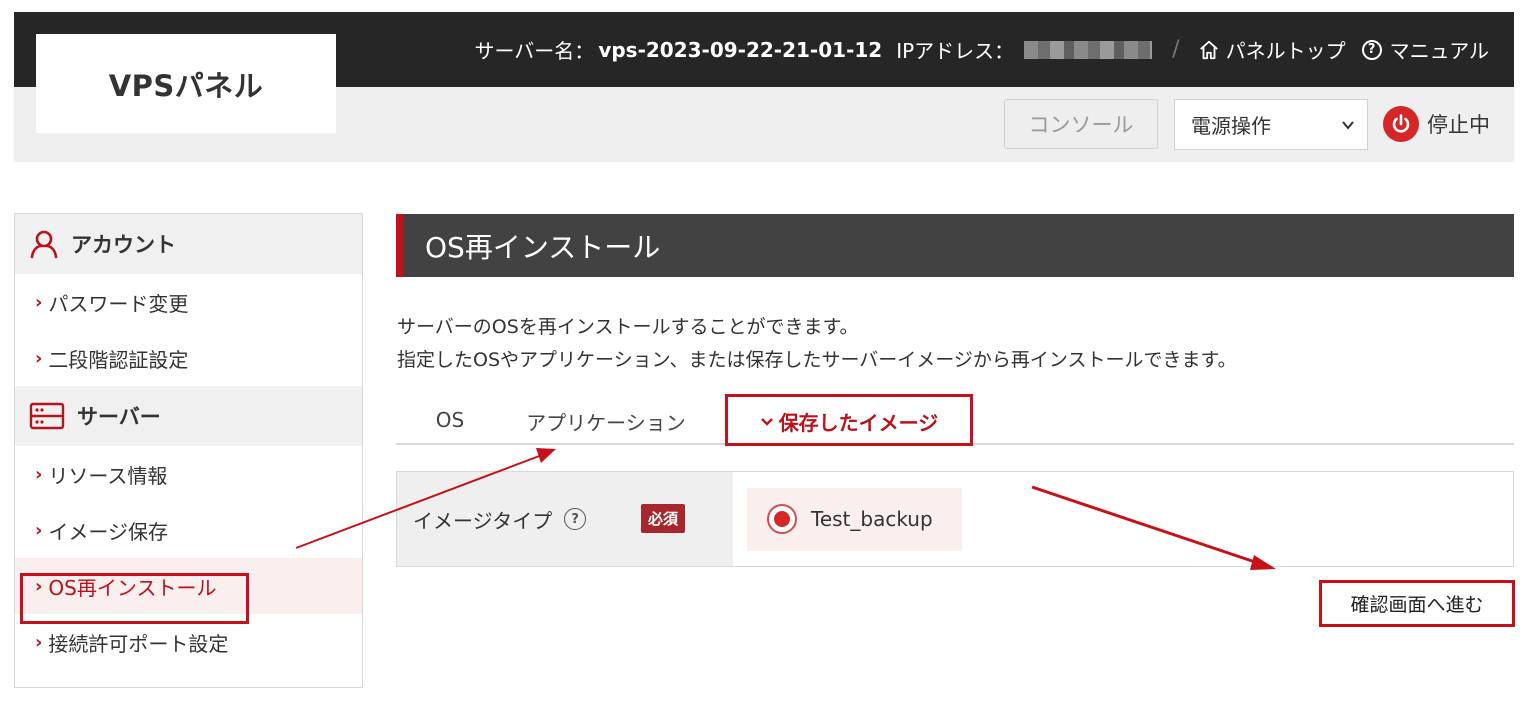 This screenshot has height=713, width=1529. I want to click on sidebar-item-image-save: › イメージ保存, so click(188, 530).